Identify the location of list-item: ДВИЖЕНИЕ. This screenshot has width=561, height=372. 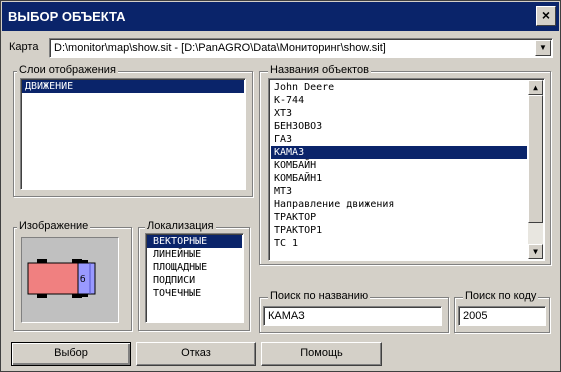
(133, 86).